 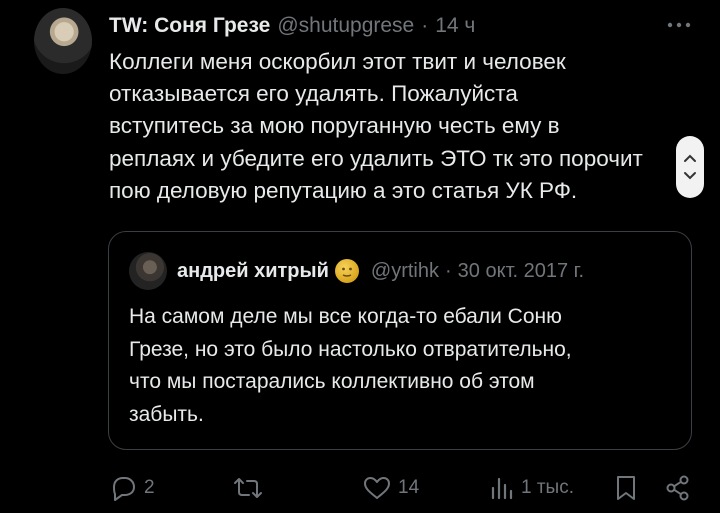 I want to click on quote-date: 30 окт. 2017 г., so click(x=521, y=270).